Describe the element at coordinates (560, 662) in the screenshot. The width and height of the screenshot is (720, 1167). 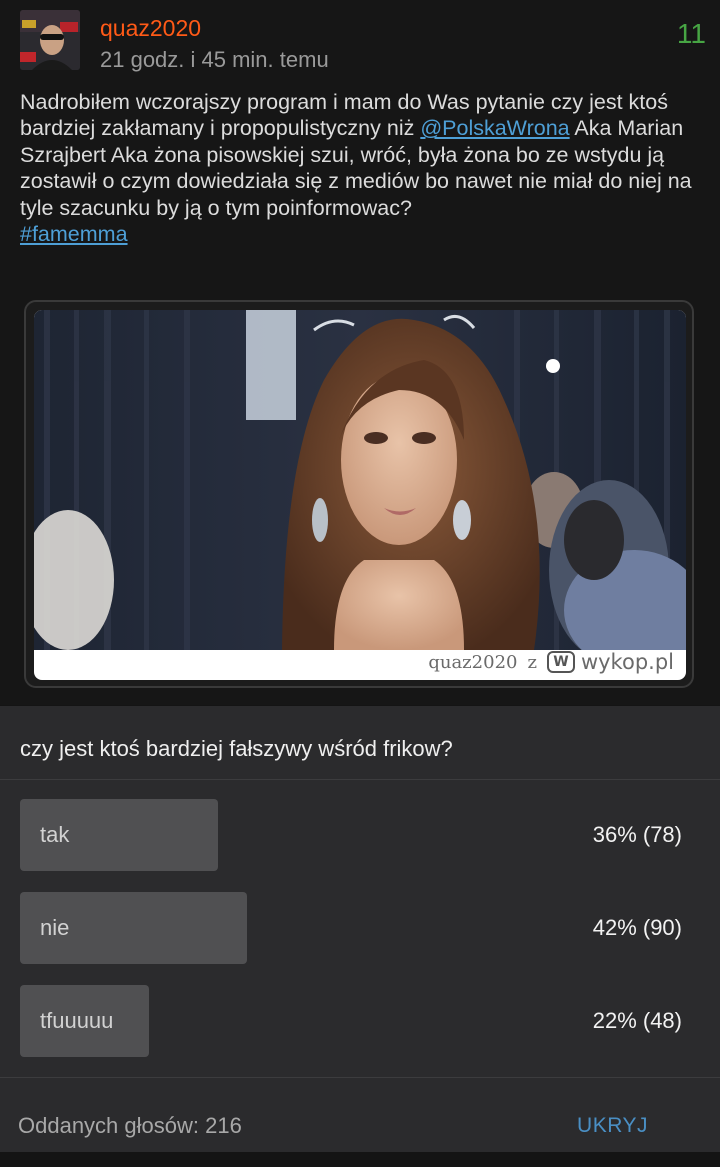
I see `wykop-logo-icon: W` at that location.